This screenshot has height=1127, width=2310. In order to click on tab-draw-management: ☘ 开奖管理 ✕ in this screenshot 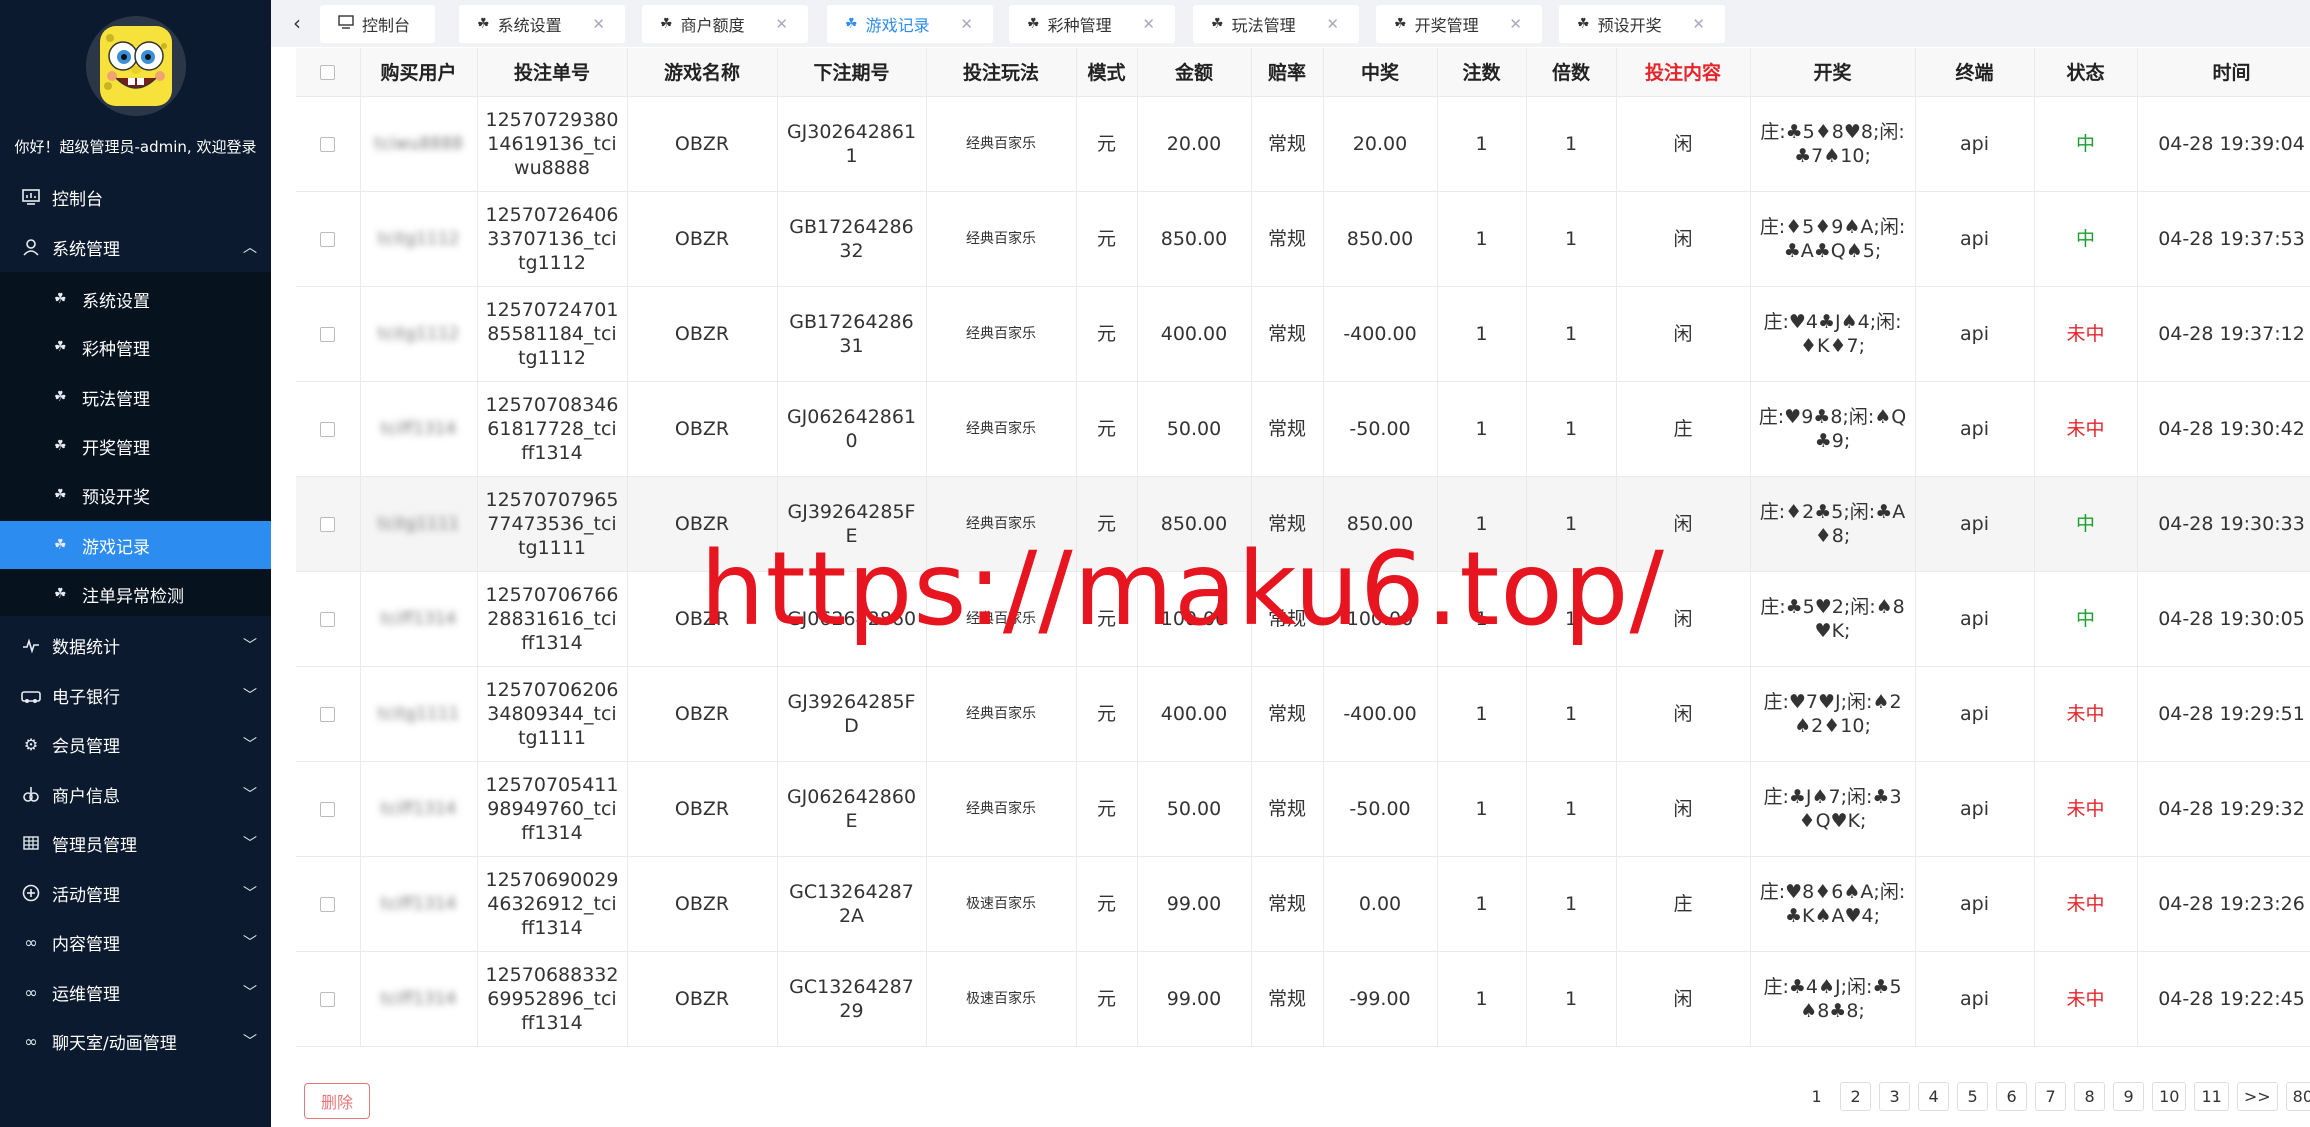, I will do `click(1459, 24)`.